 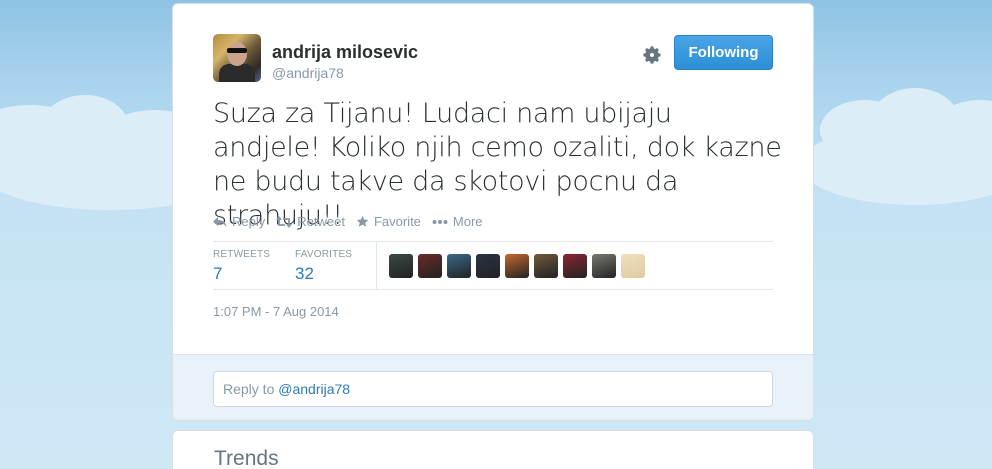 What do you see at coordinates (493, 59) in the screenshot?
I see `tweet-header: andrija milosevic @andrija78 Following` at bounding box center [493, 59].